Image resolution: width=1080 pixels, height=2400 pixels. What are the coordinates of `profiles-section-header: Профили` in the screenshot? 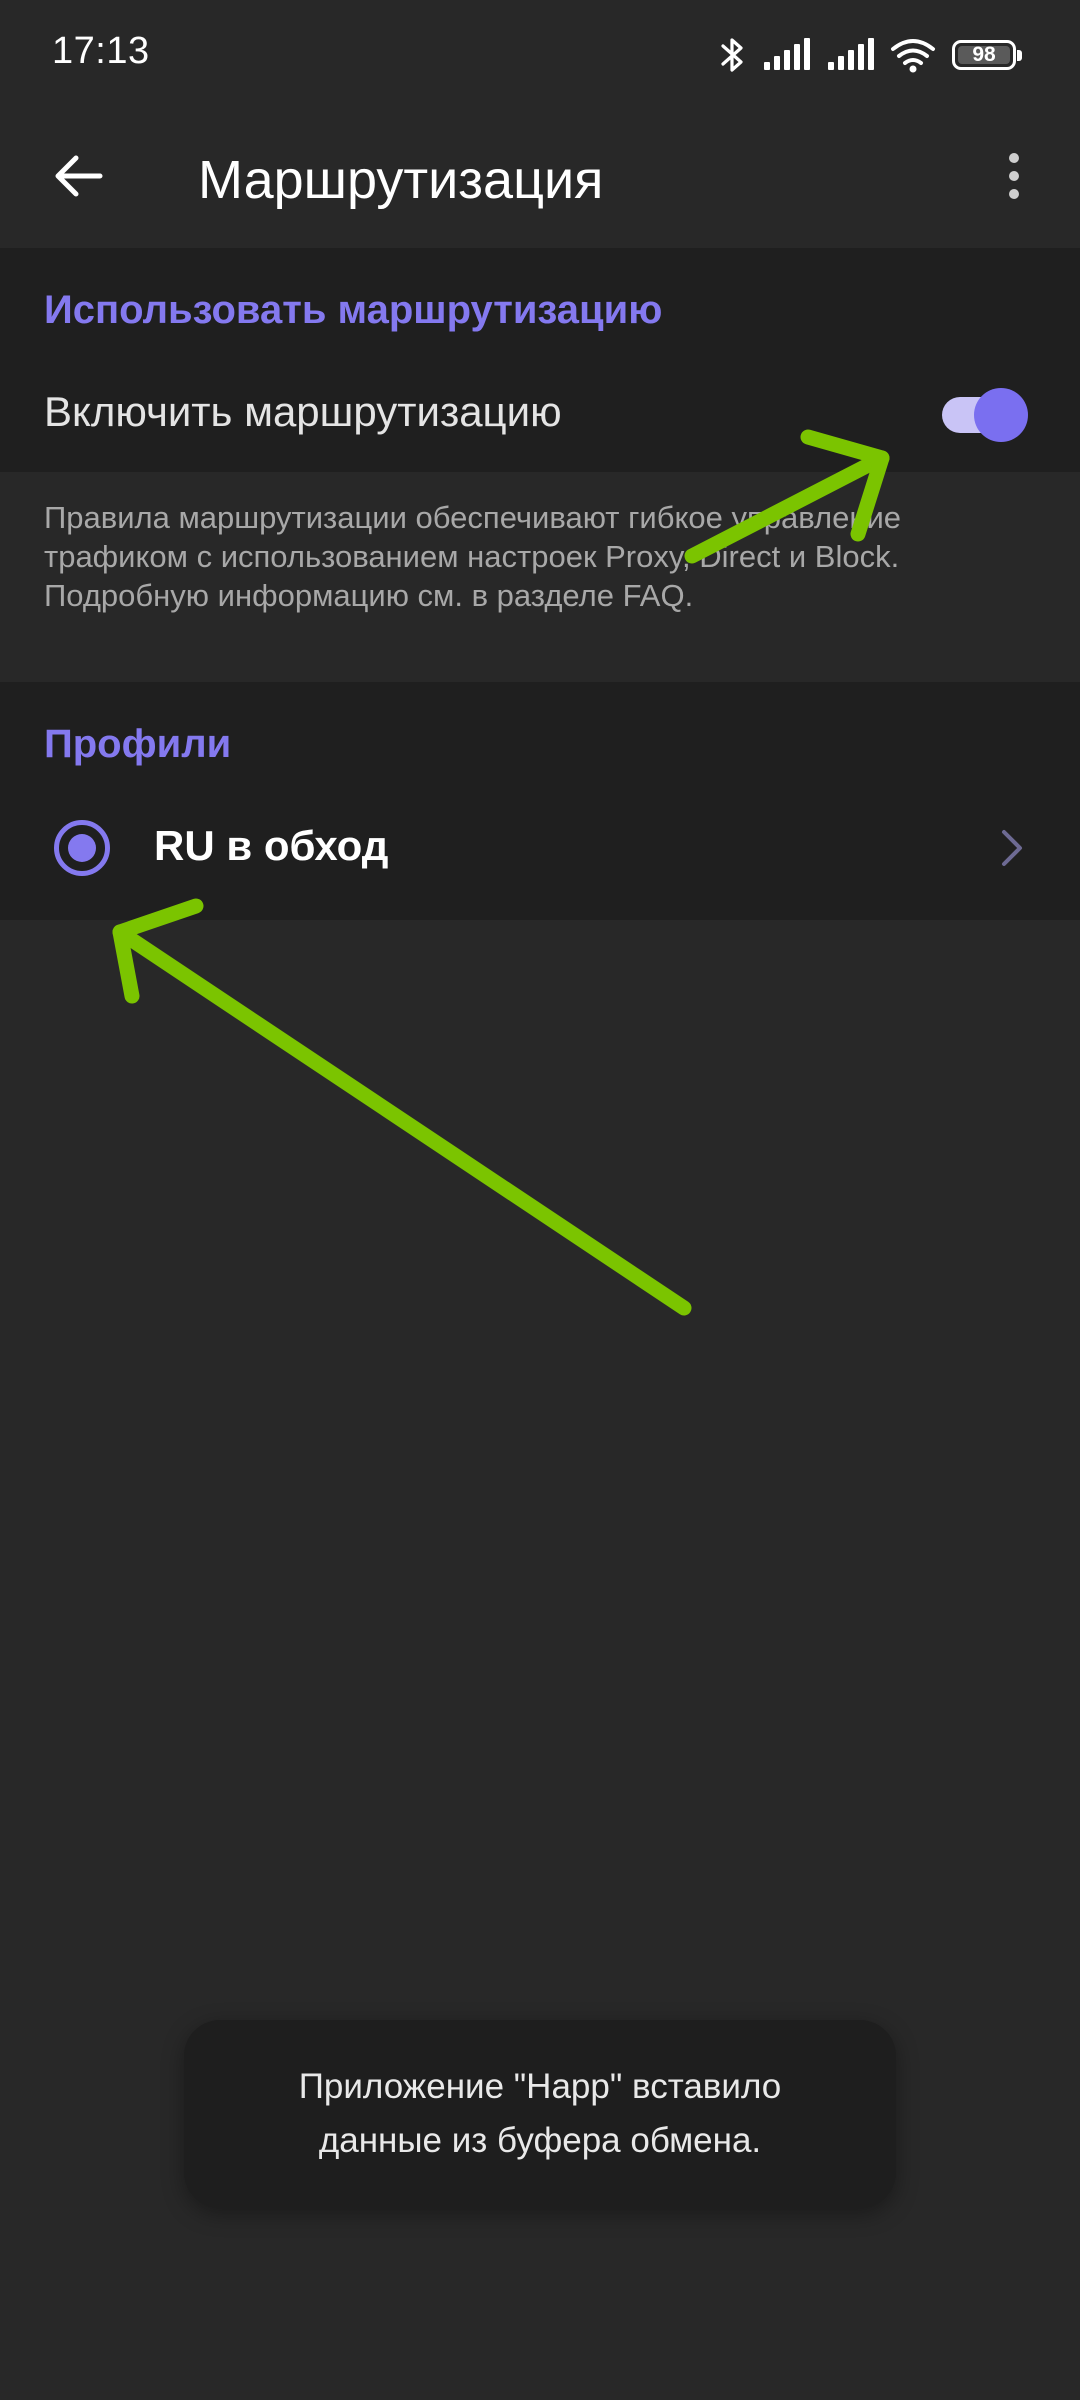 It's located at (138, 744).